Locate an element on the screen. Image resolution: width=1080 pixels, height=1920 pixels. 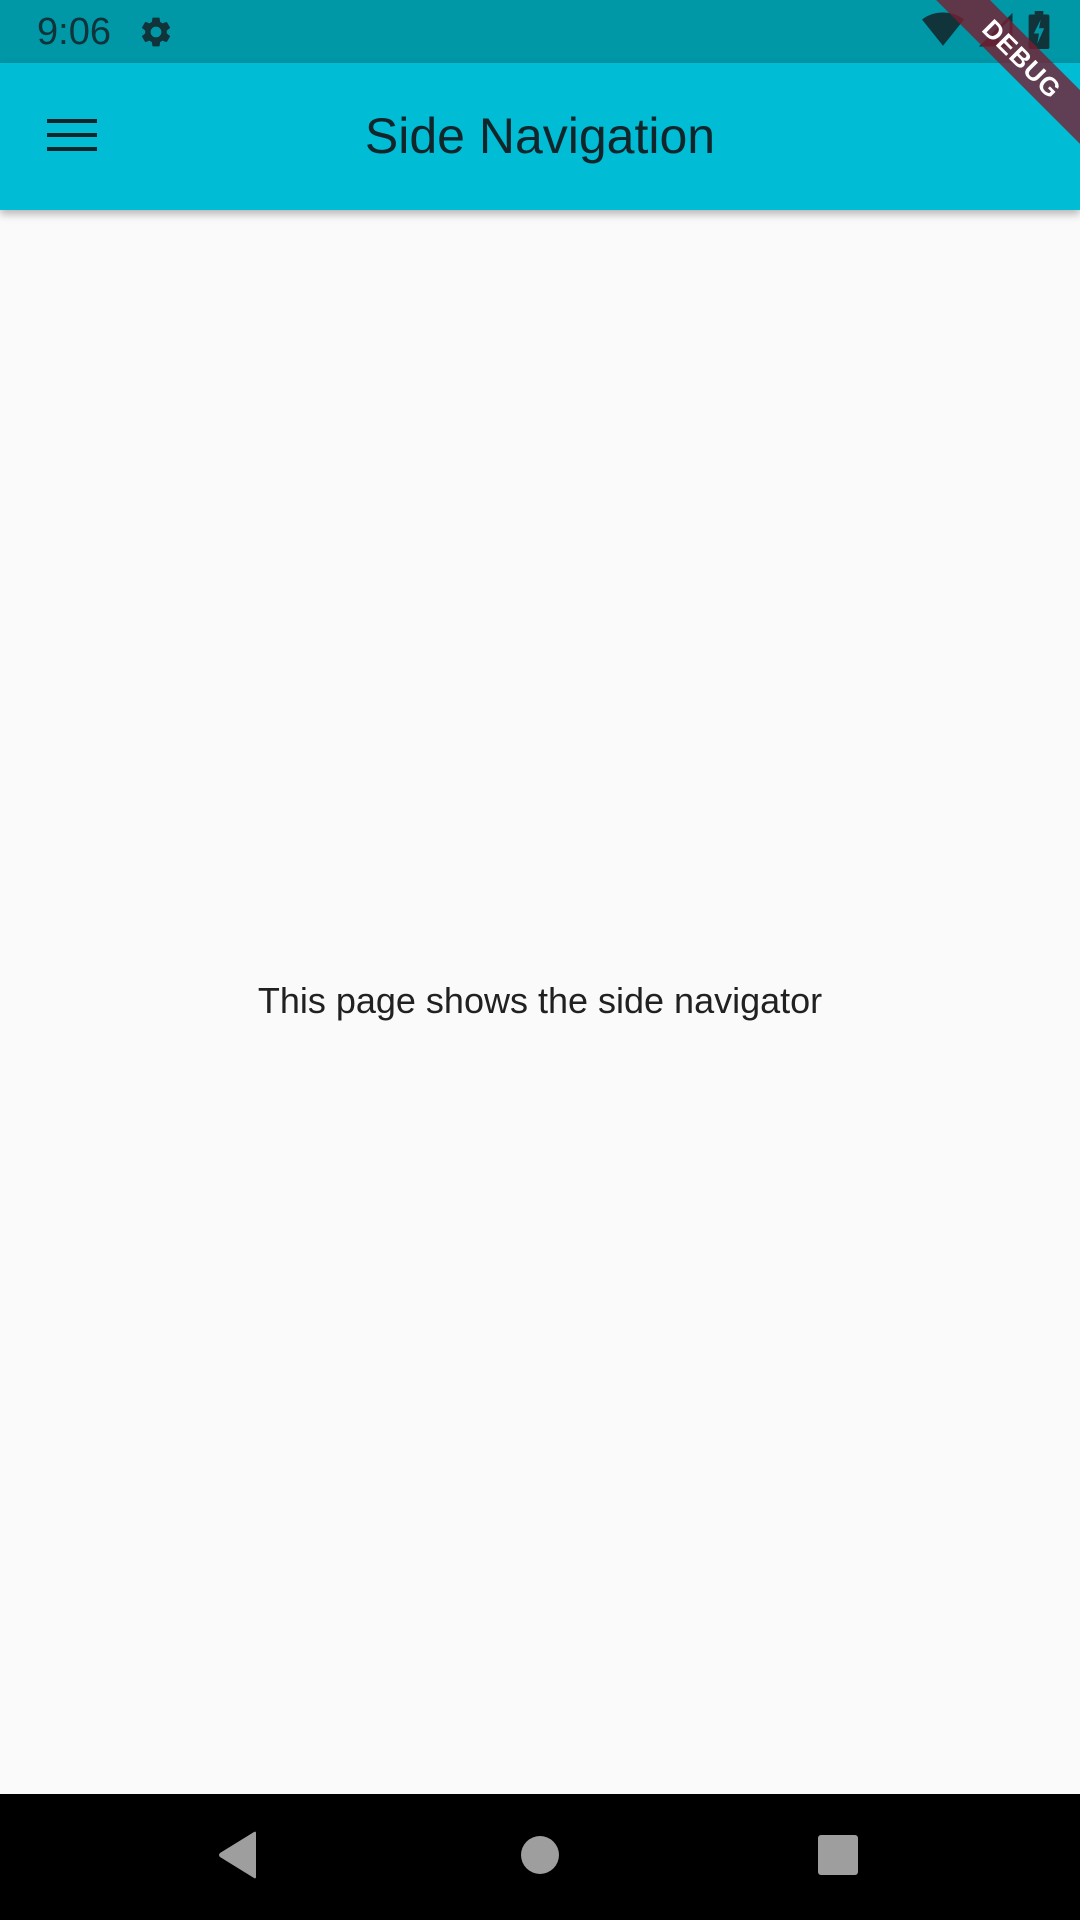
wifi-icon is located at coordinates (943, 32).